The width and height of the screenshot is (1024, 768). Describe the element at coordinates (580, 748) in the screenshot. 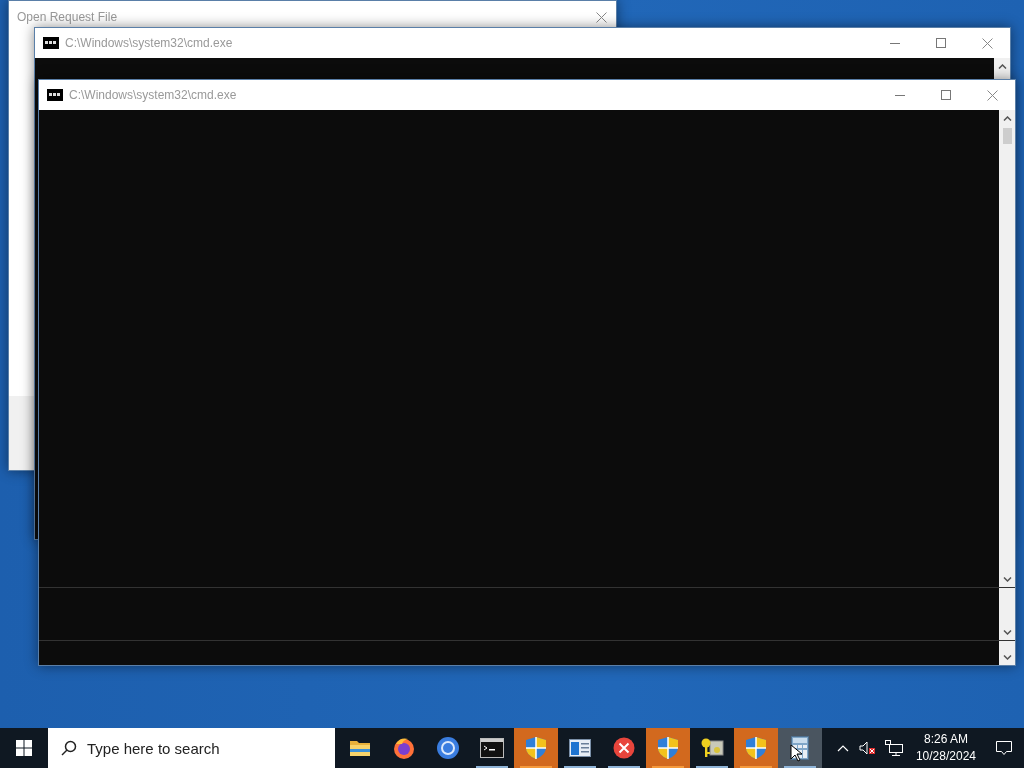

I see `window-icon` at that location.